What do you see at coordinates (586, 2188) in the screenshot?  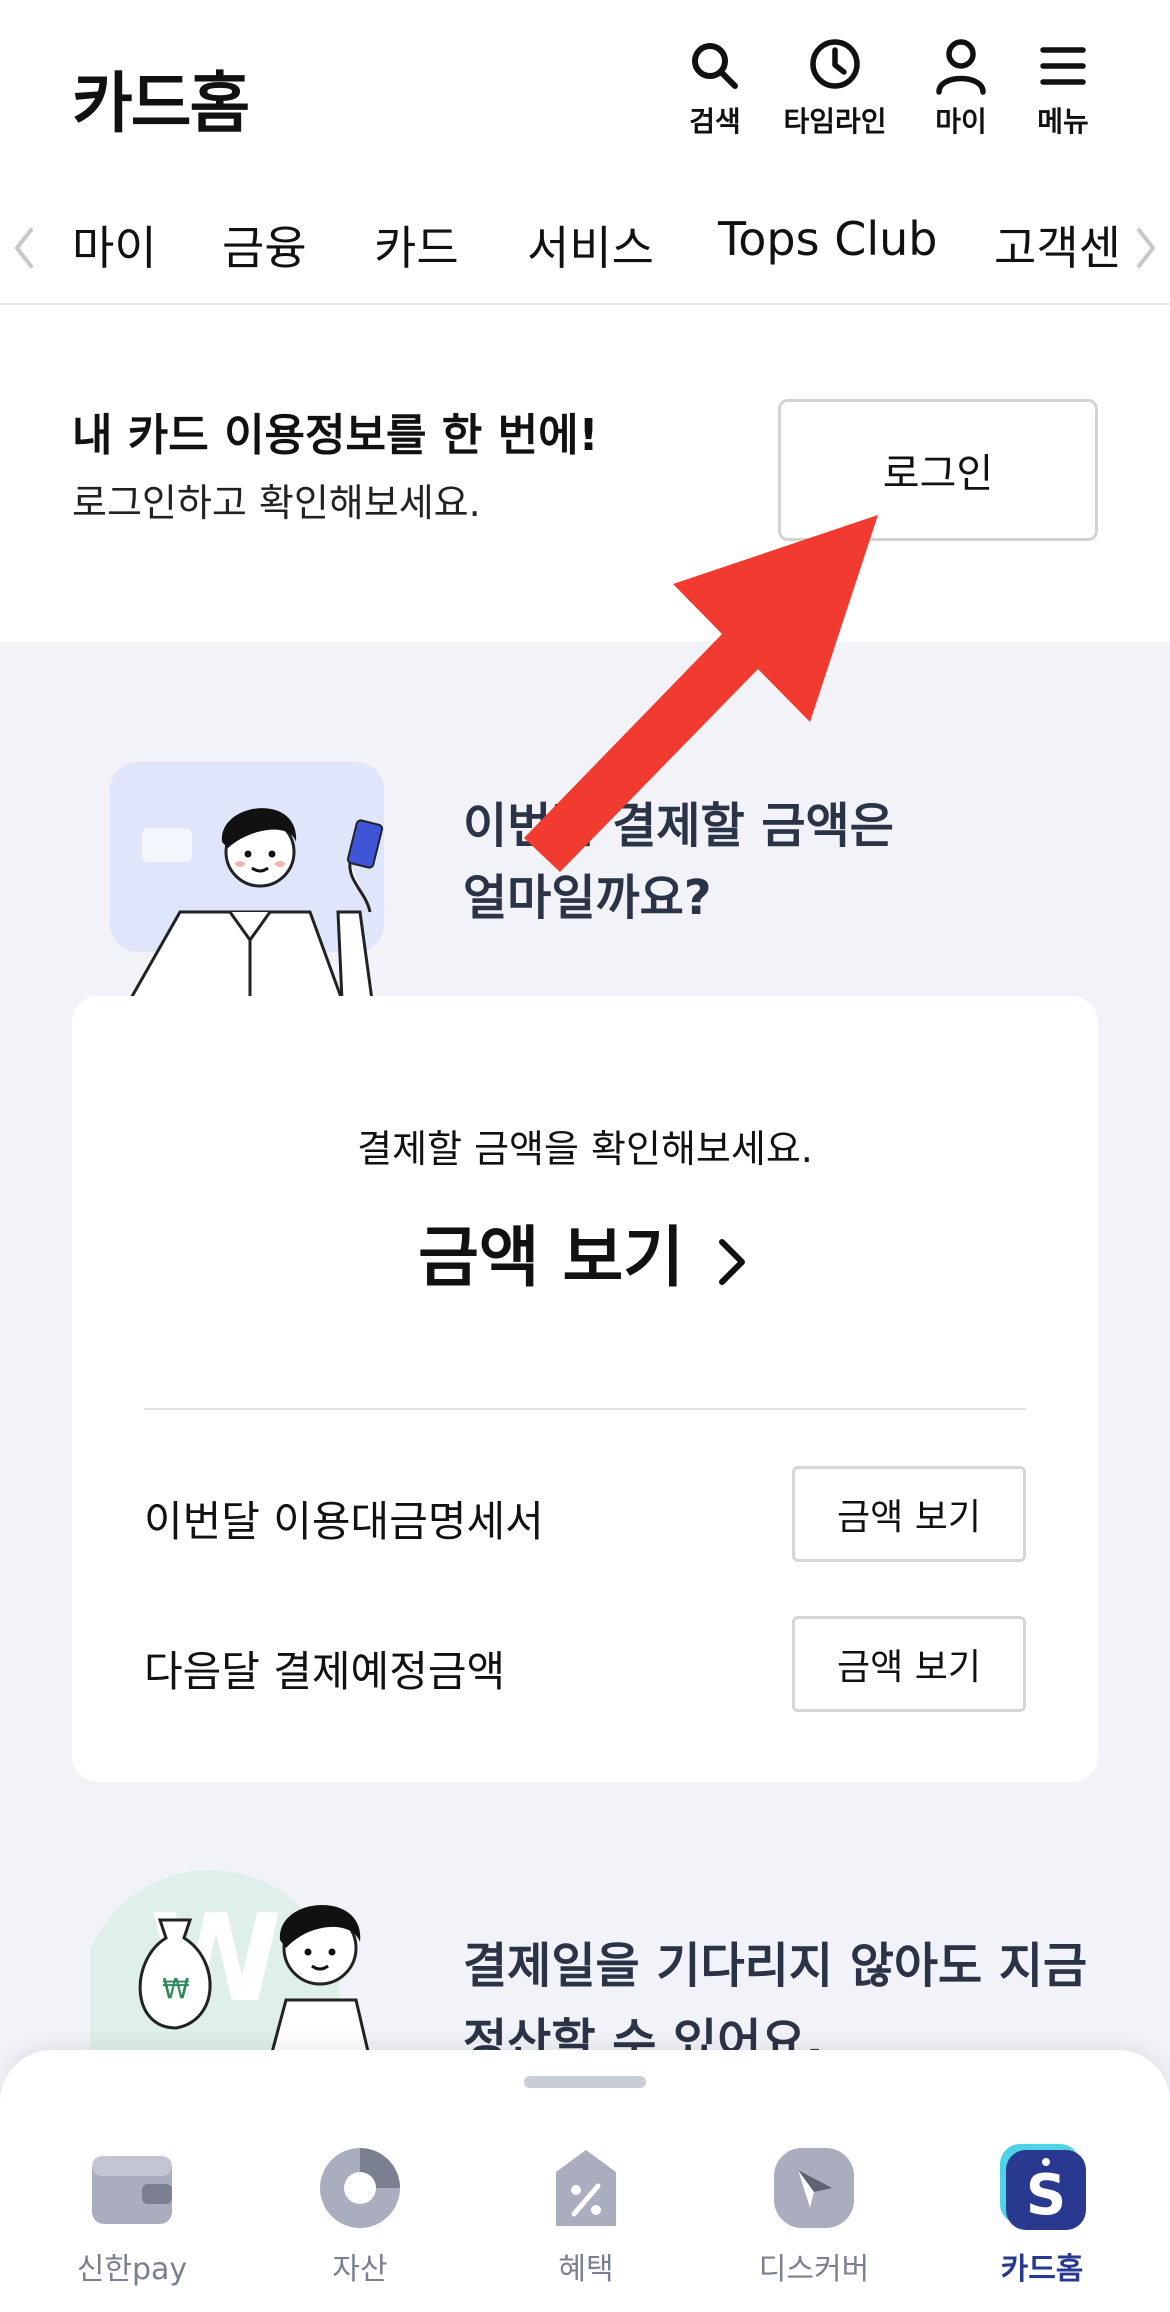 I see `tag-icon` at bounding box center [586, 2188].